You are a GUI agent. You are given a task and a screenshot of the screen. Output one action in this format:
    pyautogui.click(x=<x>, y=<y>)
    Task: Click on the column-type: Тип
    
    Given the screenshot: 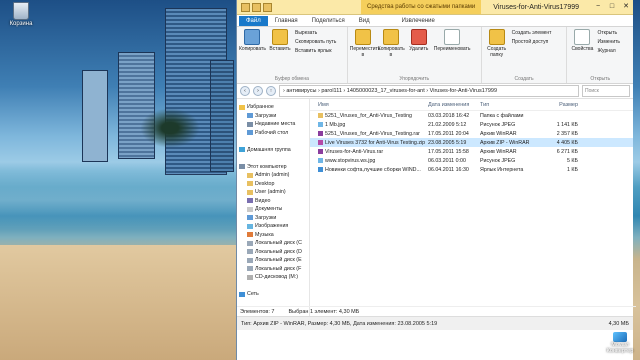 What is the action you would take?
    pyautogui.click(x=510, y=105)
    